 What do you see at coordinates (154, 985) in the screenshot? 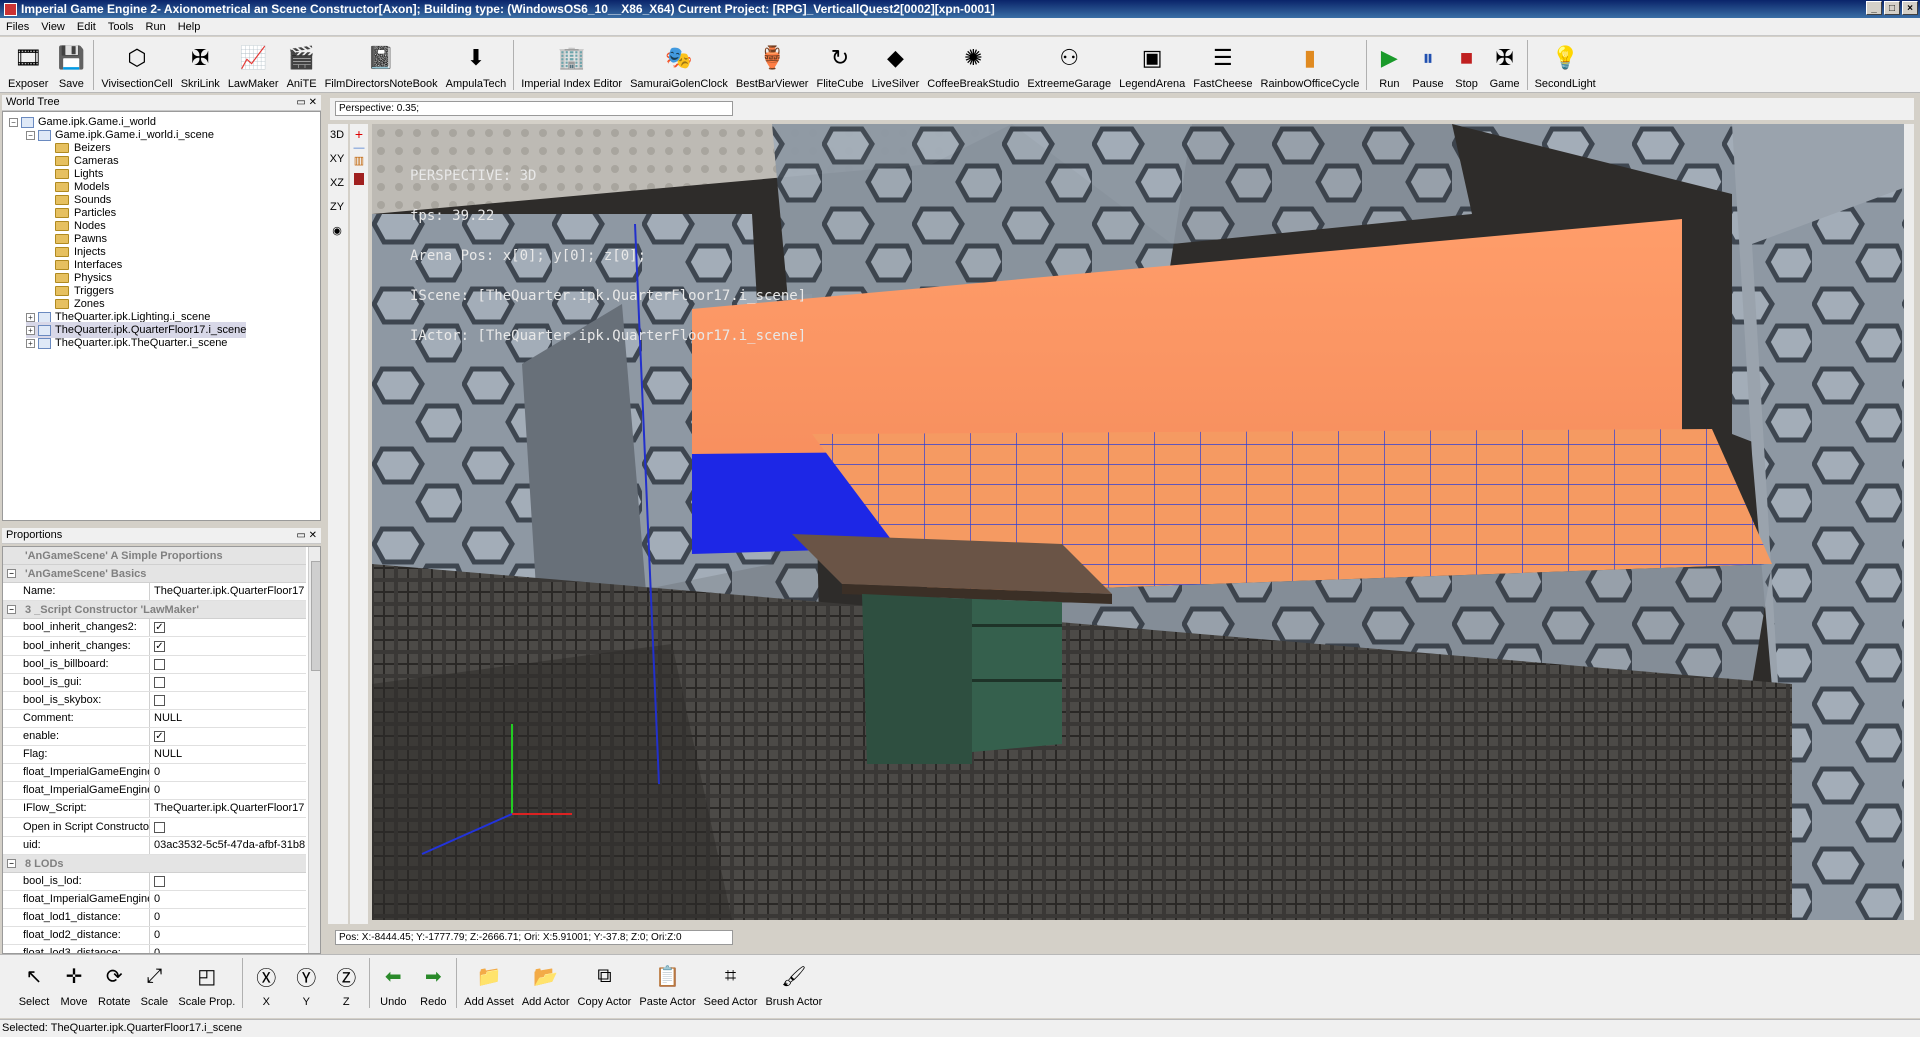
I see `tool-scale-button: ⤢ Scale` at bounding box center [154, 985].